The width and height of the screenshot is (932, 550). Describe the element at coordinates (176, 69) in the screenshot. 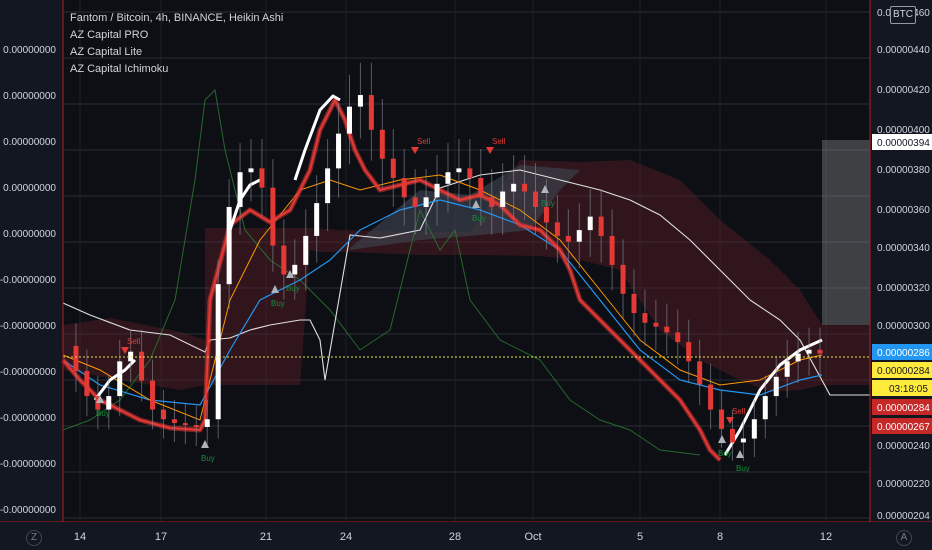

I see `indicator-ichimoku-label: AZ Capital Ichimoku` at that location.